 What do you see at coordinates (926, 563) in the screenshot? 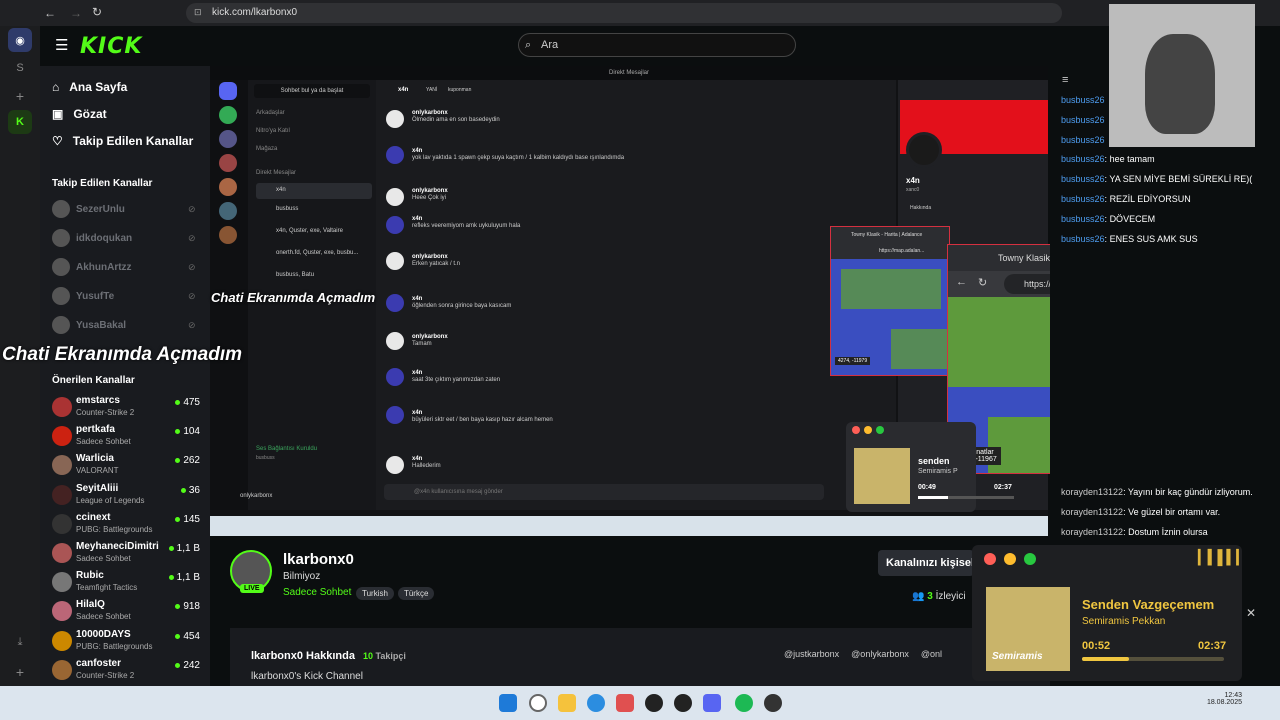
I see `customize-channel-button: Kanalınızı kişisel` at bounding box center [926, 563].